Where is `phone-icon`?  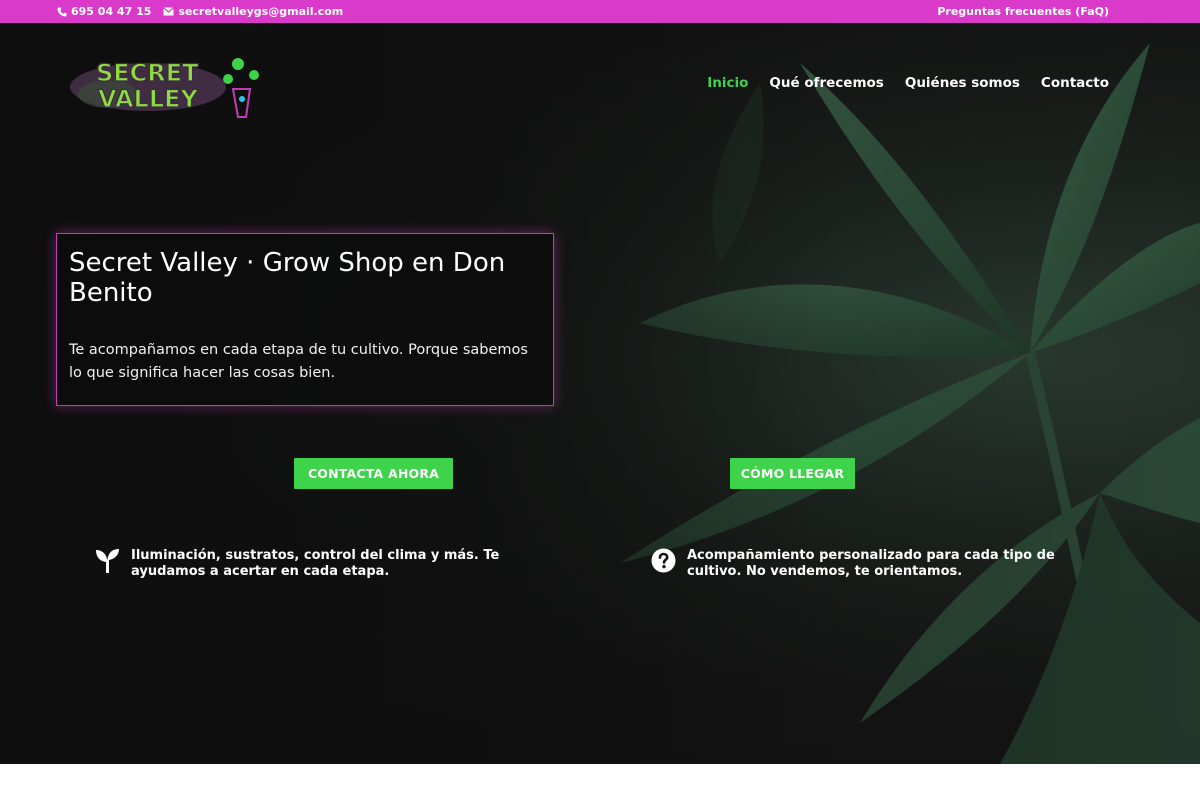
phone-icon is located at coordinates (62, 11).